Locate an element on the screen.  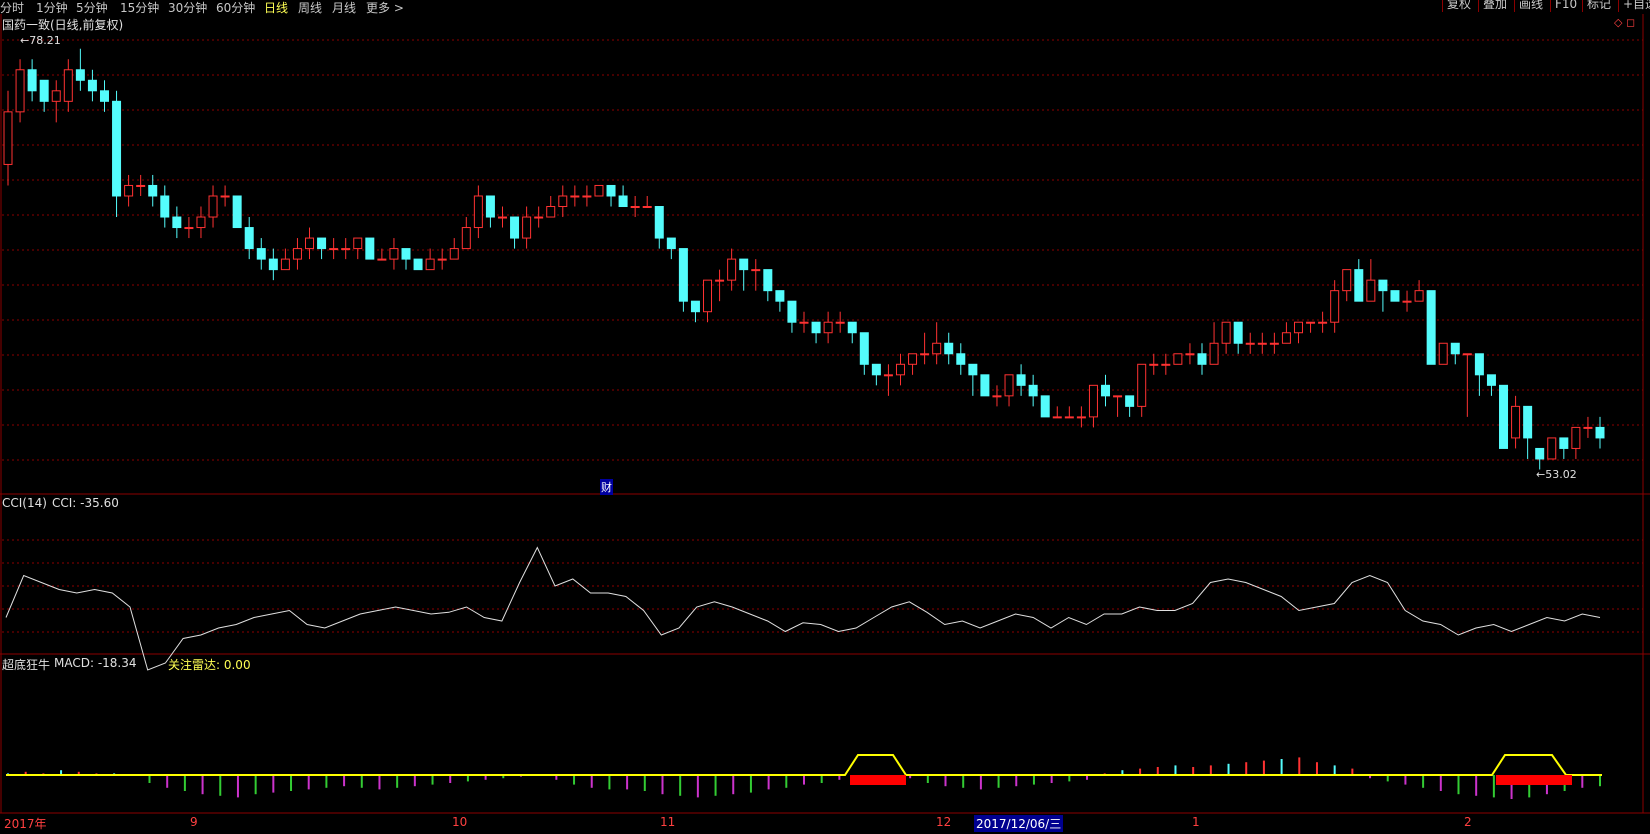
chart-title: 国药一致(日线,前复权) is located at coordinates (63, 25).